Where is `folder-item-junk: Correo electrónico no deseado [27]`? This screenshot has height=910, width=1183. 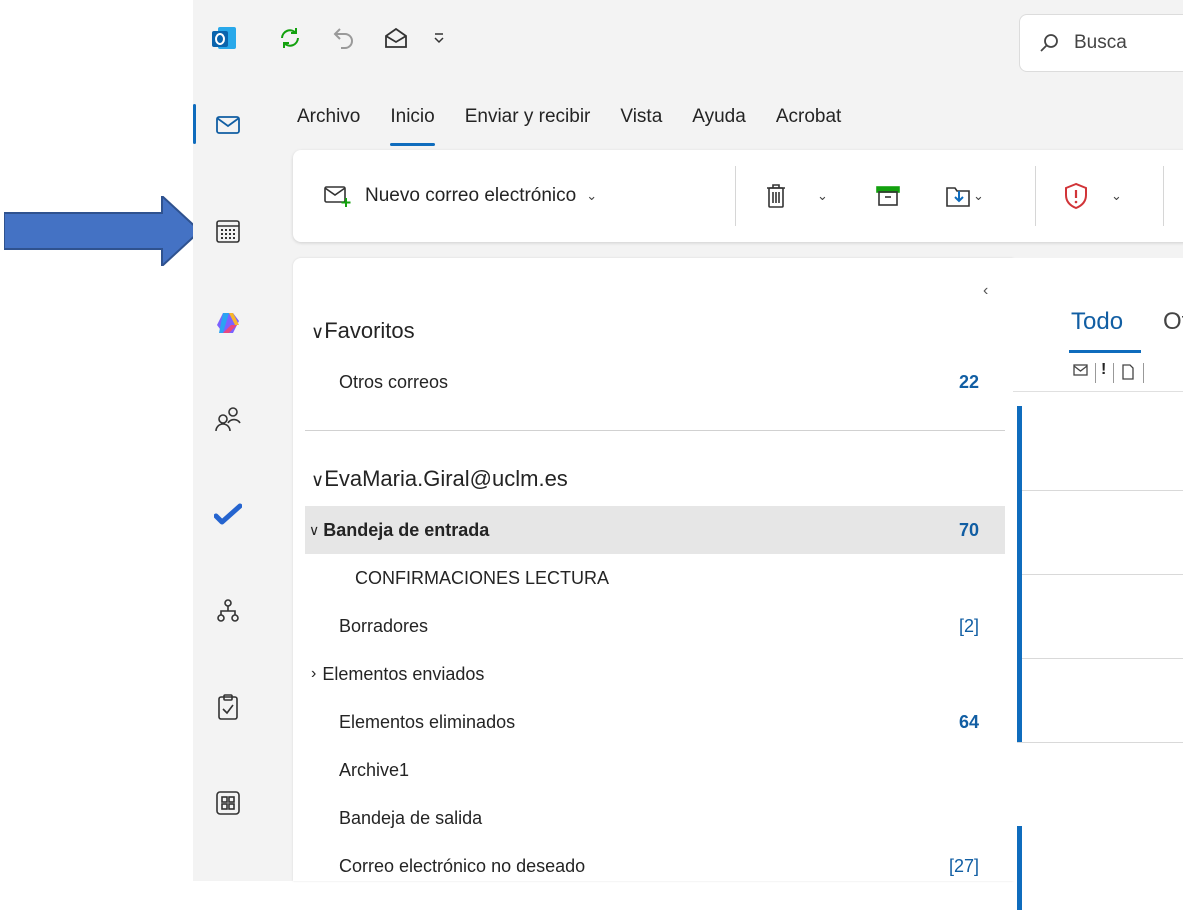 folder-item-junk: Correo electrónico no deseado [27] is located at coordinates (655, 866).